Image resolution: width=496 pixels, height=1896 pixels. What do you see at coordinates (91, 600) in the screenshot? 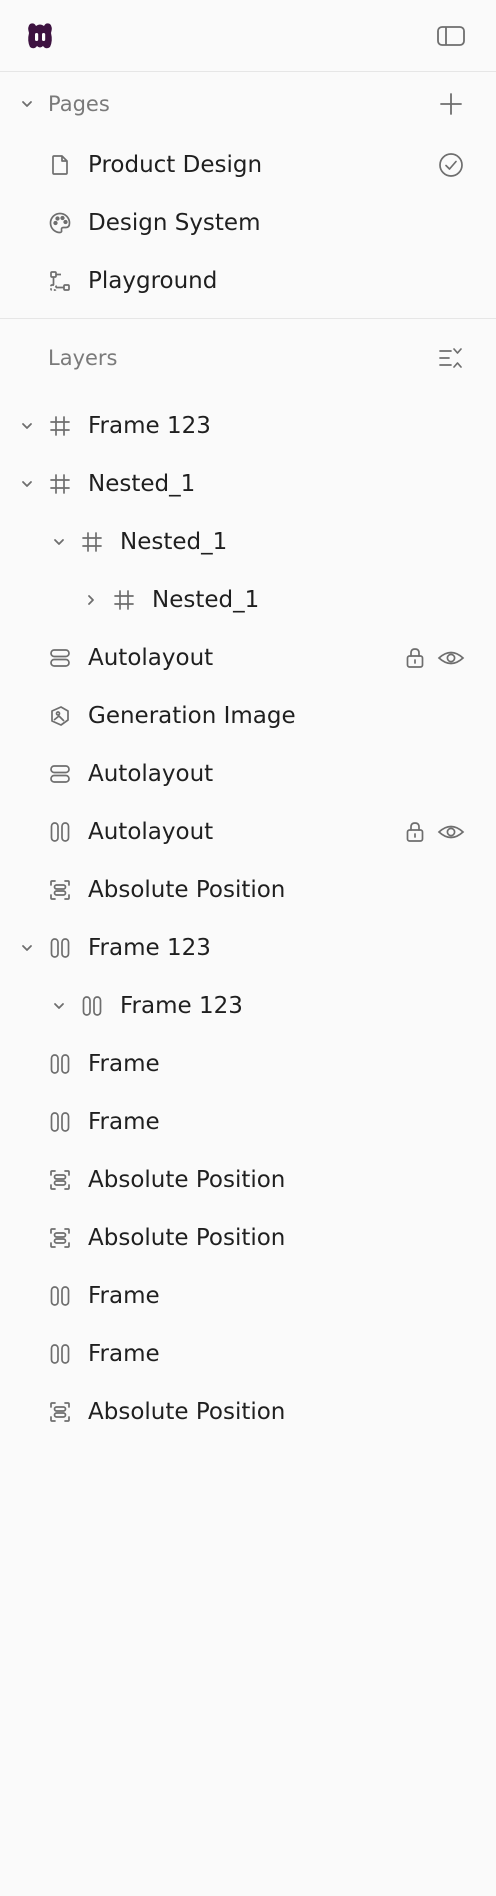
I see `chevron-right-icon` at bounding box center [91, 600].